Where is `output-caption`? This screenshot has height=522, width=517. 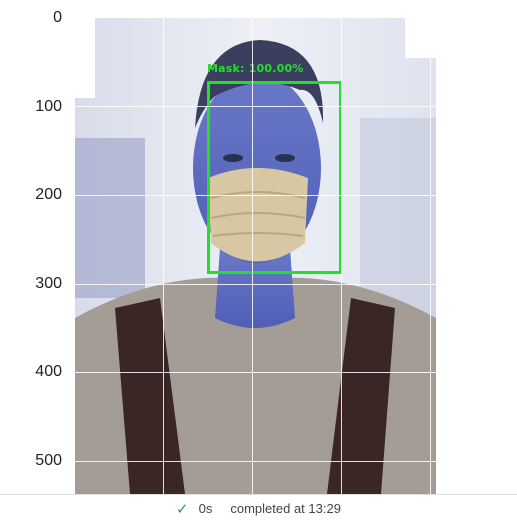
output-caption is located at coordinates (146, 3).